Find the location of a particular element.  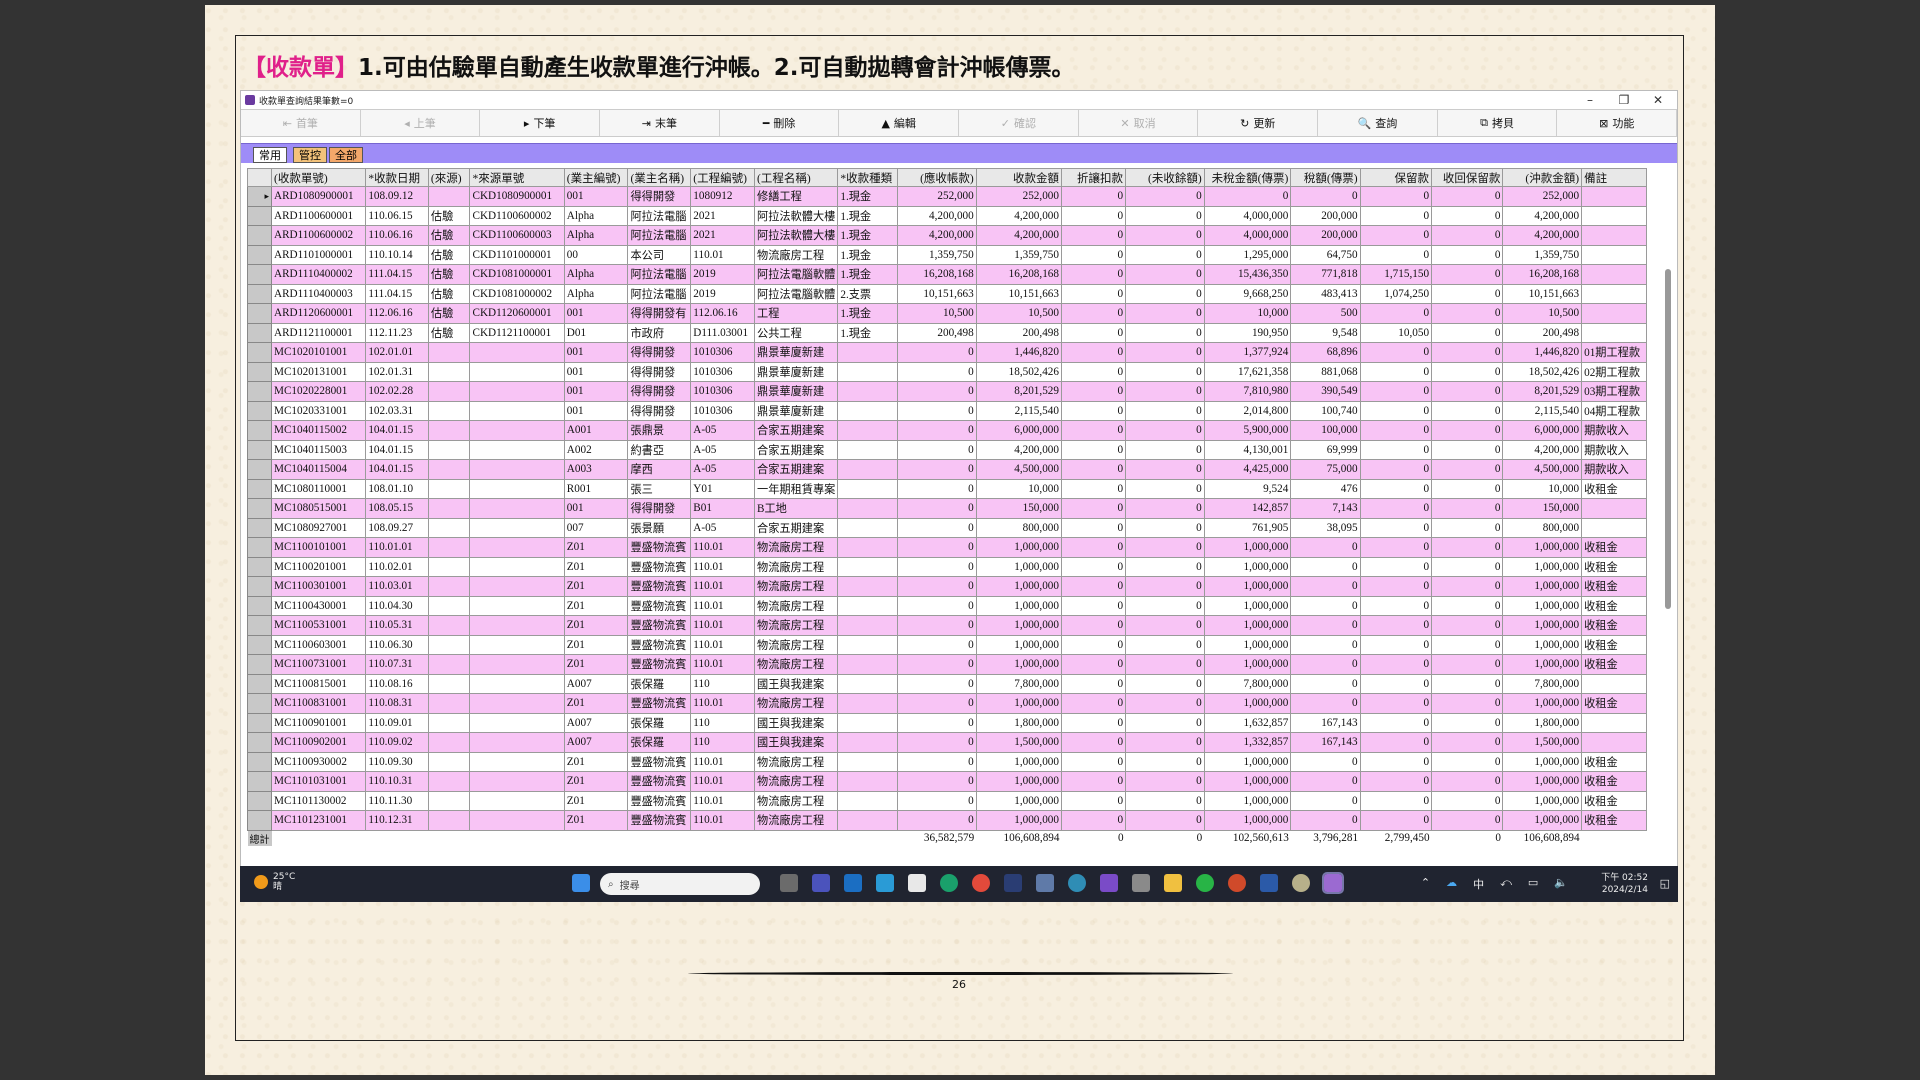

table-cell: 10,500 is located at coordinates (1018, 313).